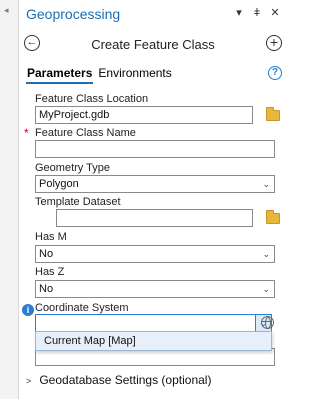 The height and width of the screenshot is (399, 320). I want to click on tool-title: Create Feature Class, so click(153, 44).